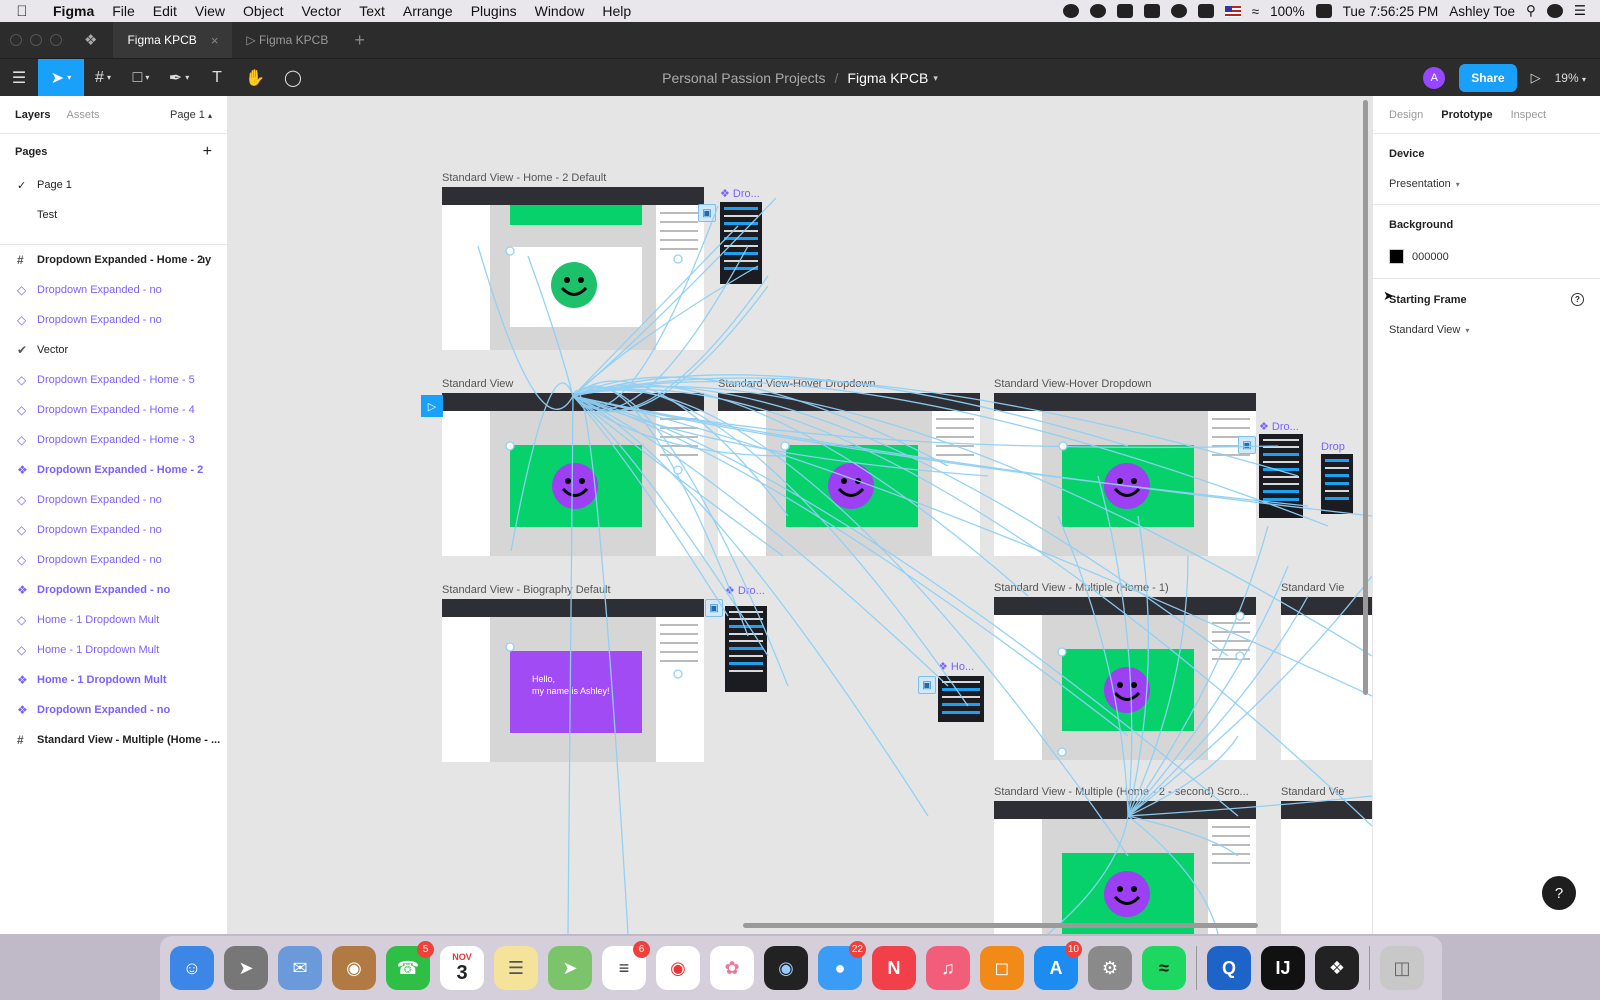  I want to click on us-flag-icon, so click(1232, 11).